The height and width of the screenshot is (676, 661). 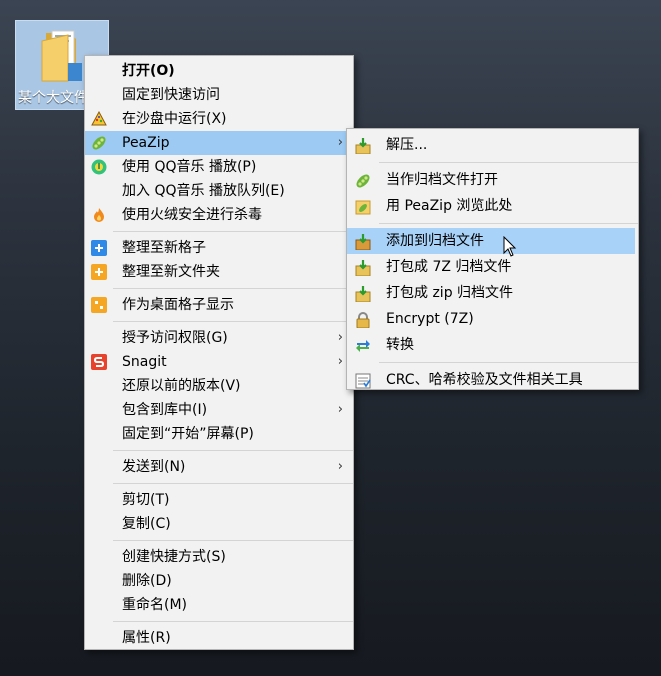 What do you see at coordinates (491, 241) in the screenshot?
I see `submenu-item-add-to-archive: 添加到归档文件` at bounding box center [491, 241].